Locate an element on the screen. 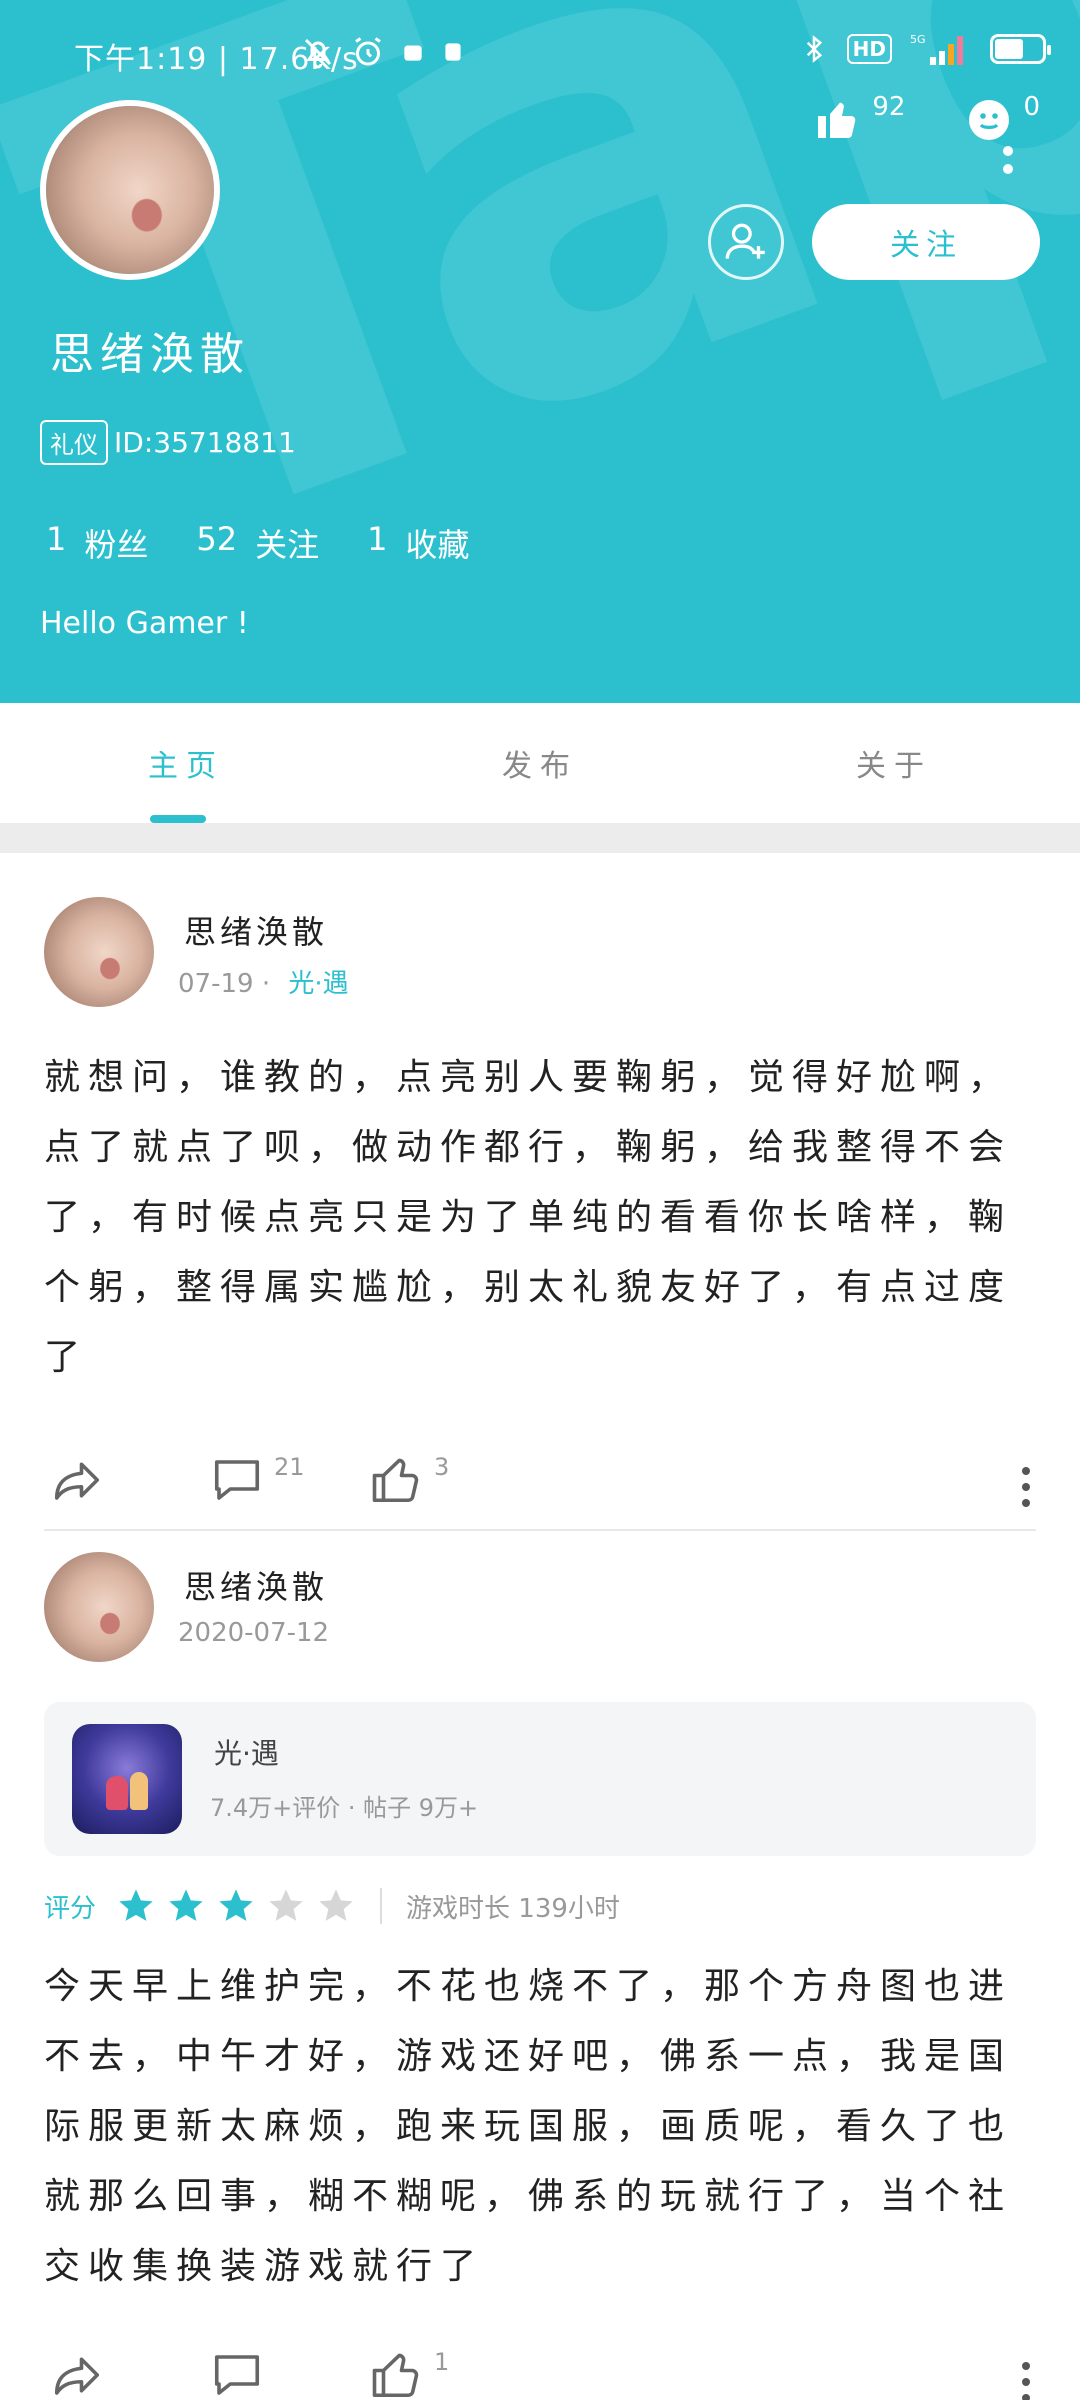 The height and width of the screenshot is (2400, 1080). user-id: ID:35718811 is located at coordinates (205, 442).